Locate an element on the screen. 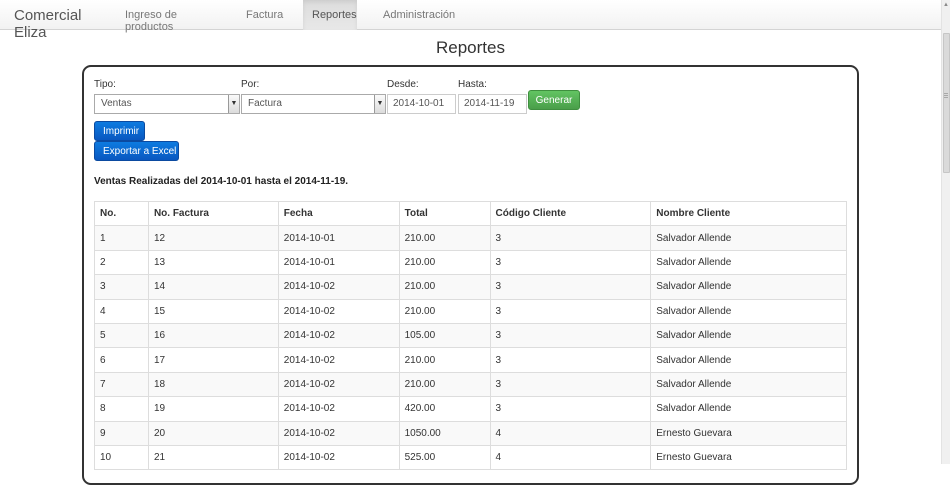  cell-no-factura: 20 is located at coordinates (213, 433).